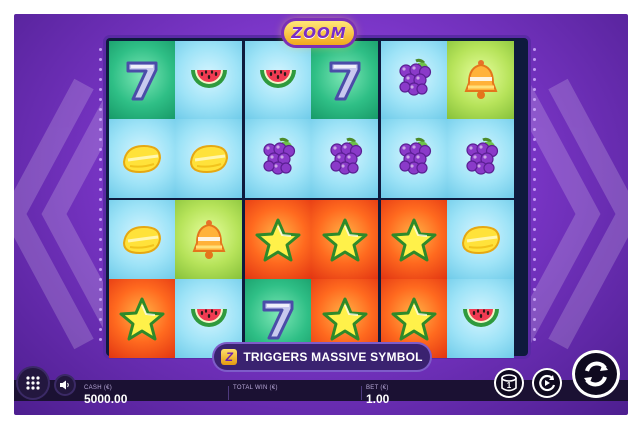 The image size is (642, 429). I want to click on bet-field: BET (€) 1.00, so click(377, 395).